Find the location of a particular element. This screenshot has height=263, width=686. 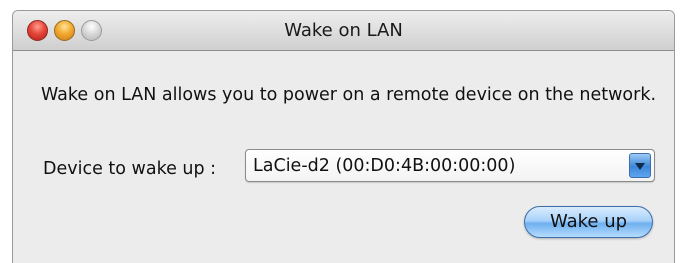

window-title: Wake on LAN is located at coordinates (343, 30).